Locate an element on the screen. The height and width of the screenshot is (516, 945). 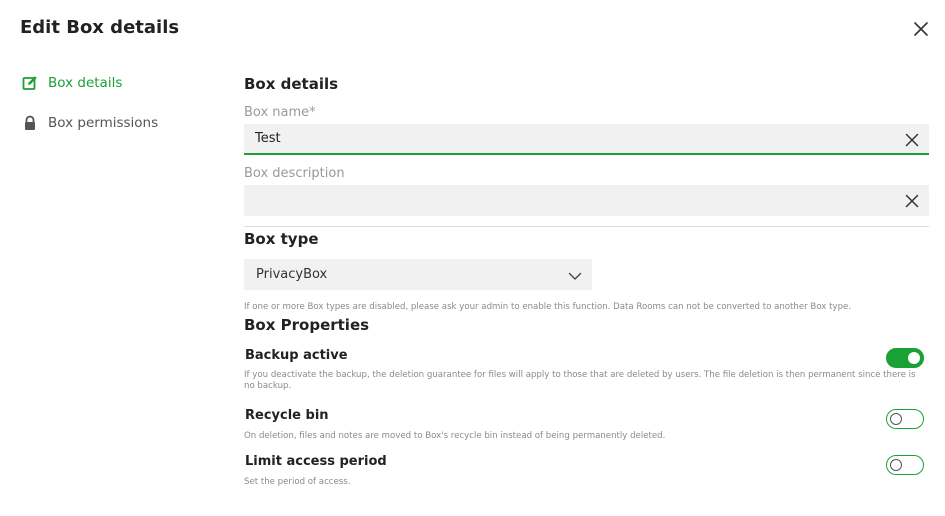
limit-access-title: Limit access period is located at coordinates (316, 461).